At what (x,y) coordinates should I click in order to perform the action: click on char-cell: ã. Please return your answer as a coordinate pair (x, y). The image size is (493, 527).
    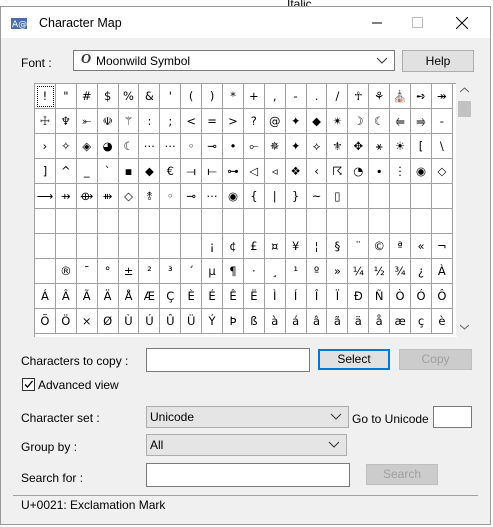
    Looking at the image, I should click on (338, 321).